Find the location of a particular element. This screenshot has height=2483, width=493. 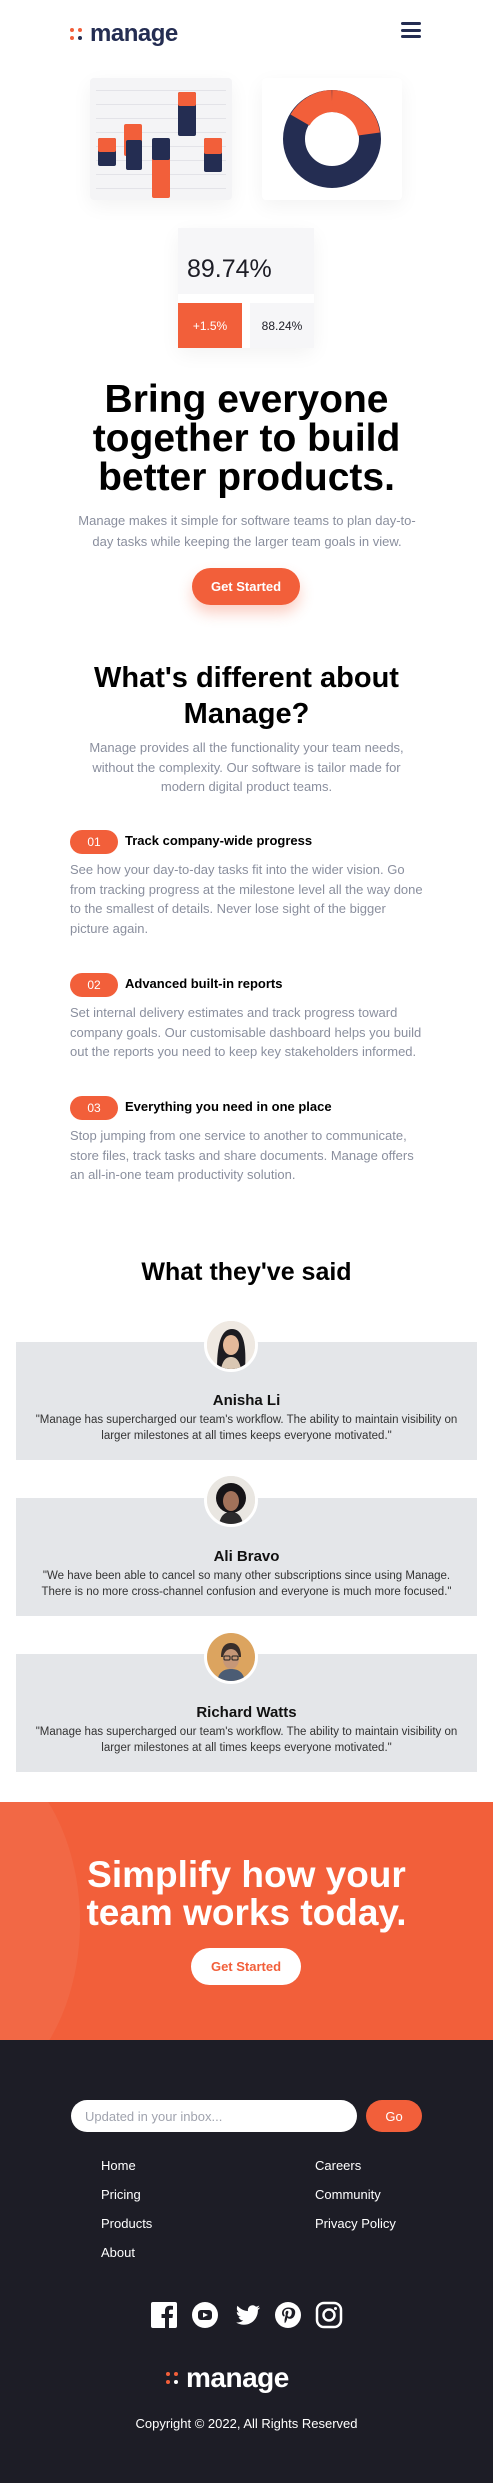

testimonial-name: Ali Bravo is located at coordinates (246, 1556).